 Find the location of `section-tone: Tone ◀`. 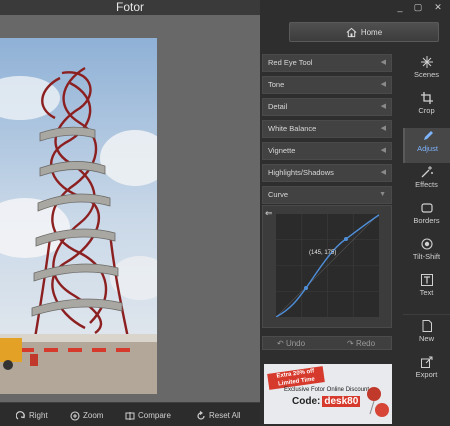

section-tone: Tone ◀ is located at coordinates (327, 85).